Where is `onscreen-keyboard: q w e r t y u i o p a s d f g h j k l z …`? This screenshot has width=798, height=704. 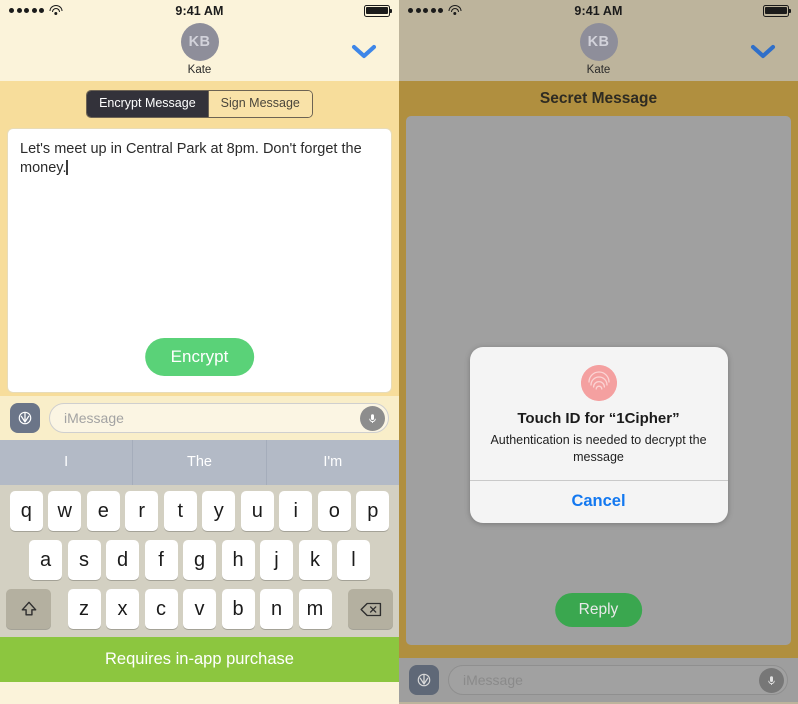
onscreen-keyboard: q w e r t y u i o p a s d f g h j k l z … is located at coordinates (199, 561).